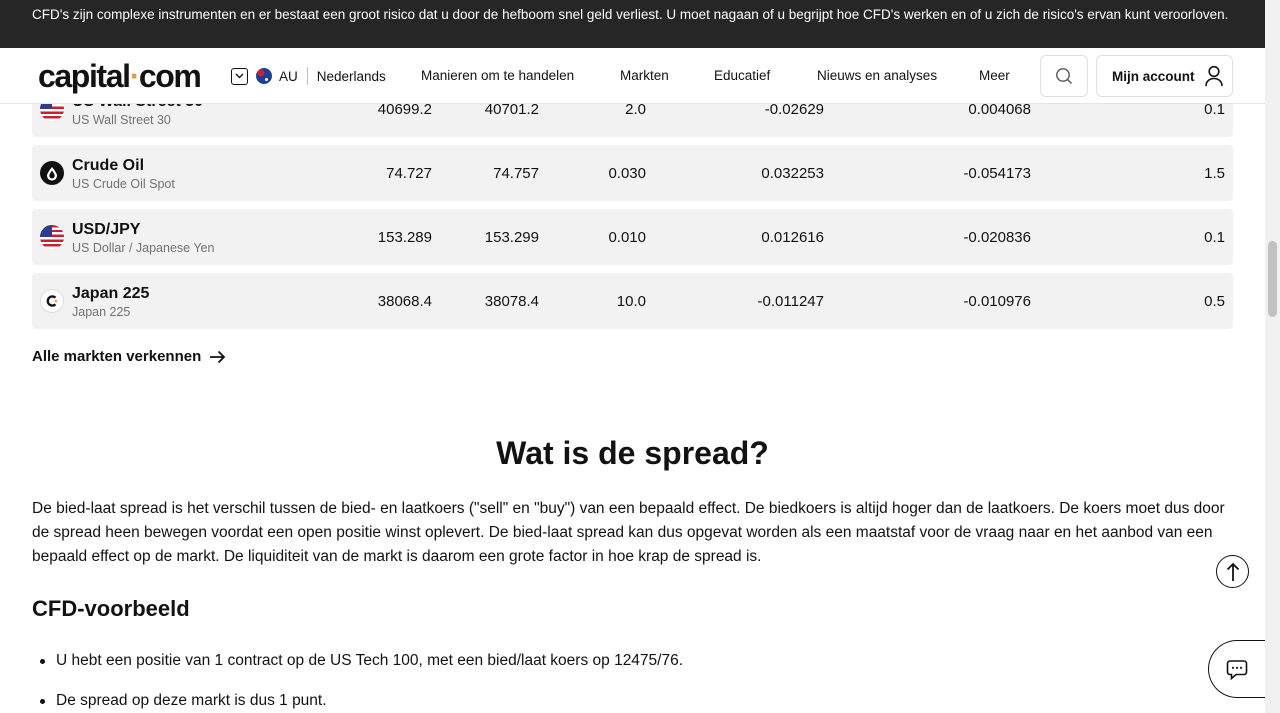  Describe the element at coordinates (108, 165) in the screenshot. I see `market-name: Crude Oil` at that location.